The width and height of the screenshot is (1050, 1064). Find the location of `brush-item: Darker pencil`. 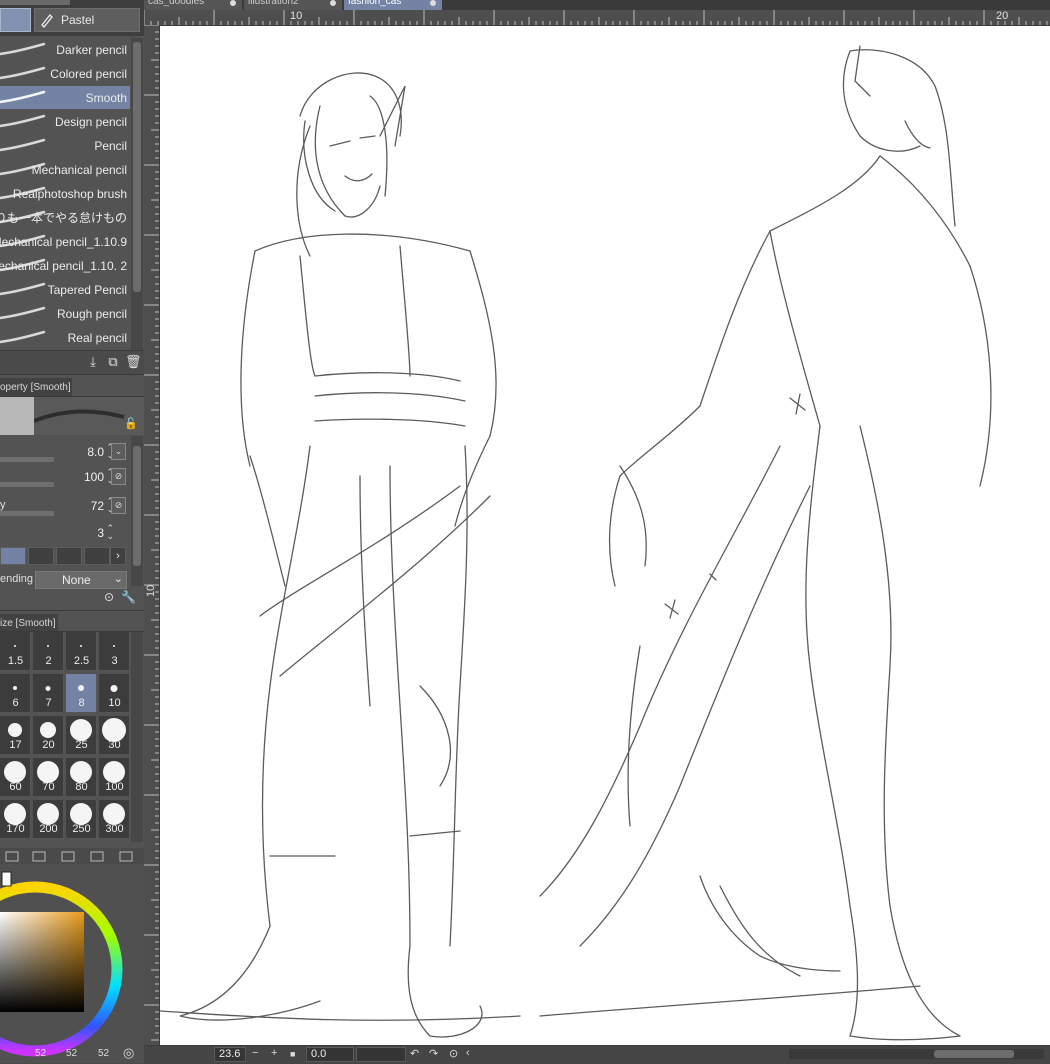

brush-item: Darker pencil is located at coordinates (65, 49).